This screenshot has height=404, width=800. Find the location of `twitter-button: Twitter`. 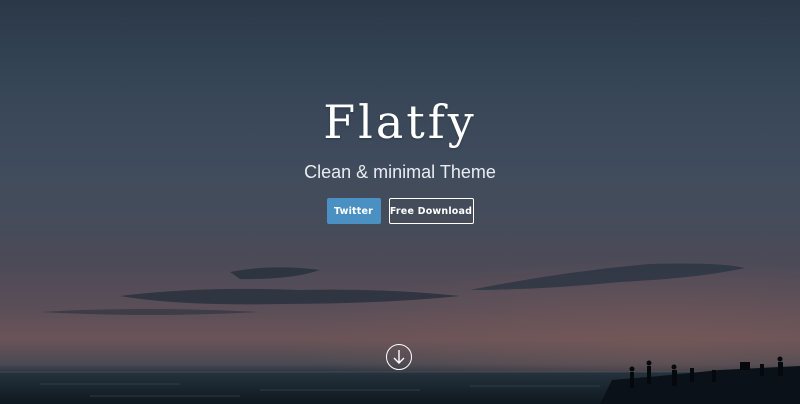

twitter-button: Twitter is located at coordinates (353, 211).